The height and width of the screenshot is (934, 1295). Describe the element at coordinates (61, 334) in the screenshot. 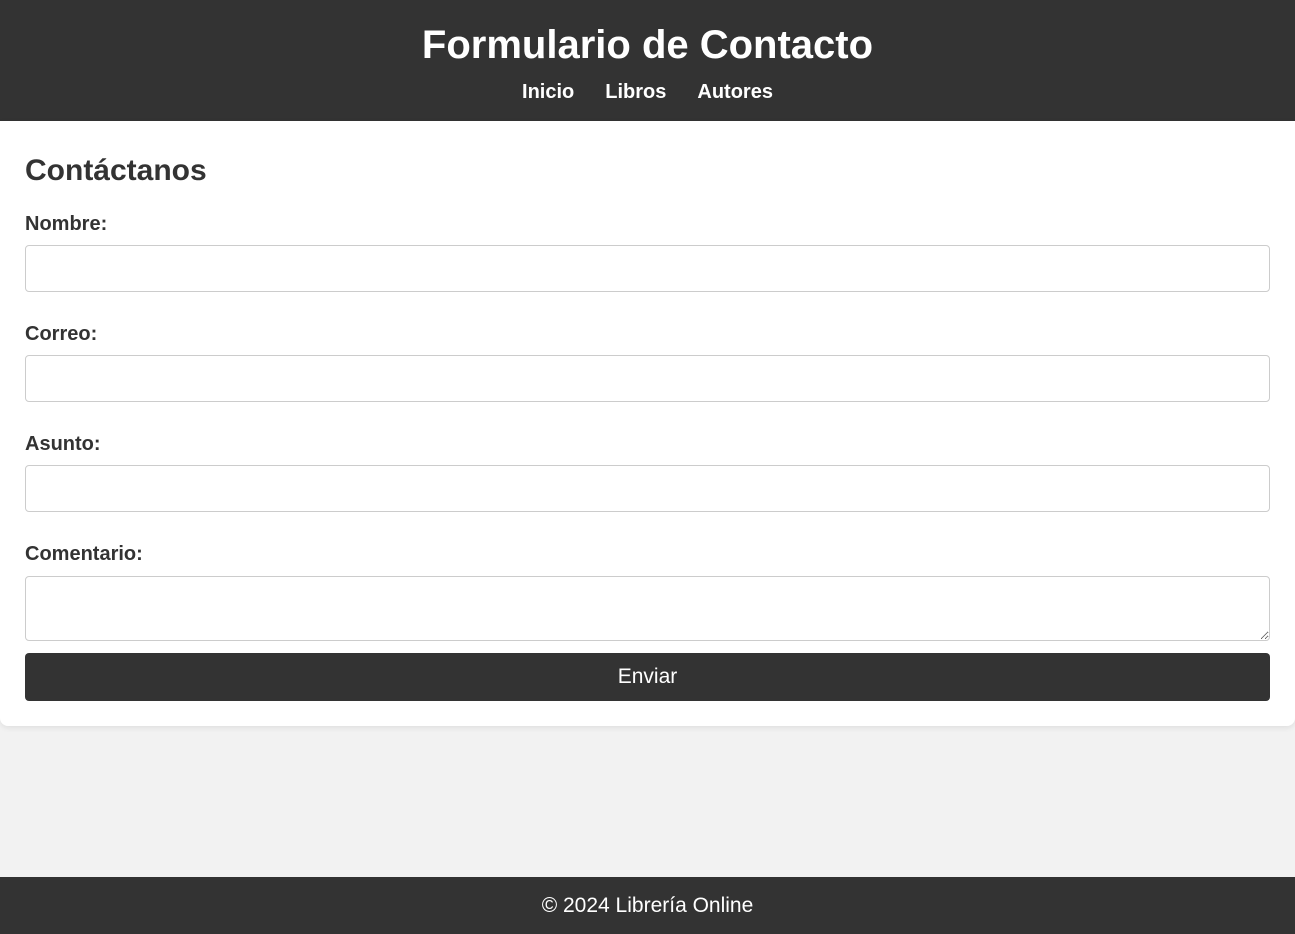

I see `email-label: Correo:` at that location.